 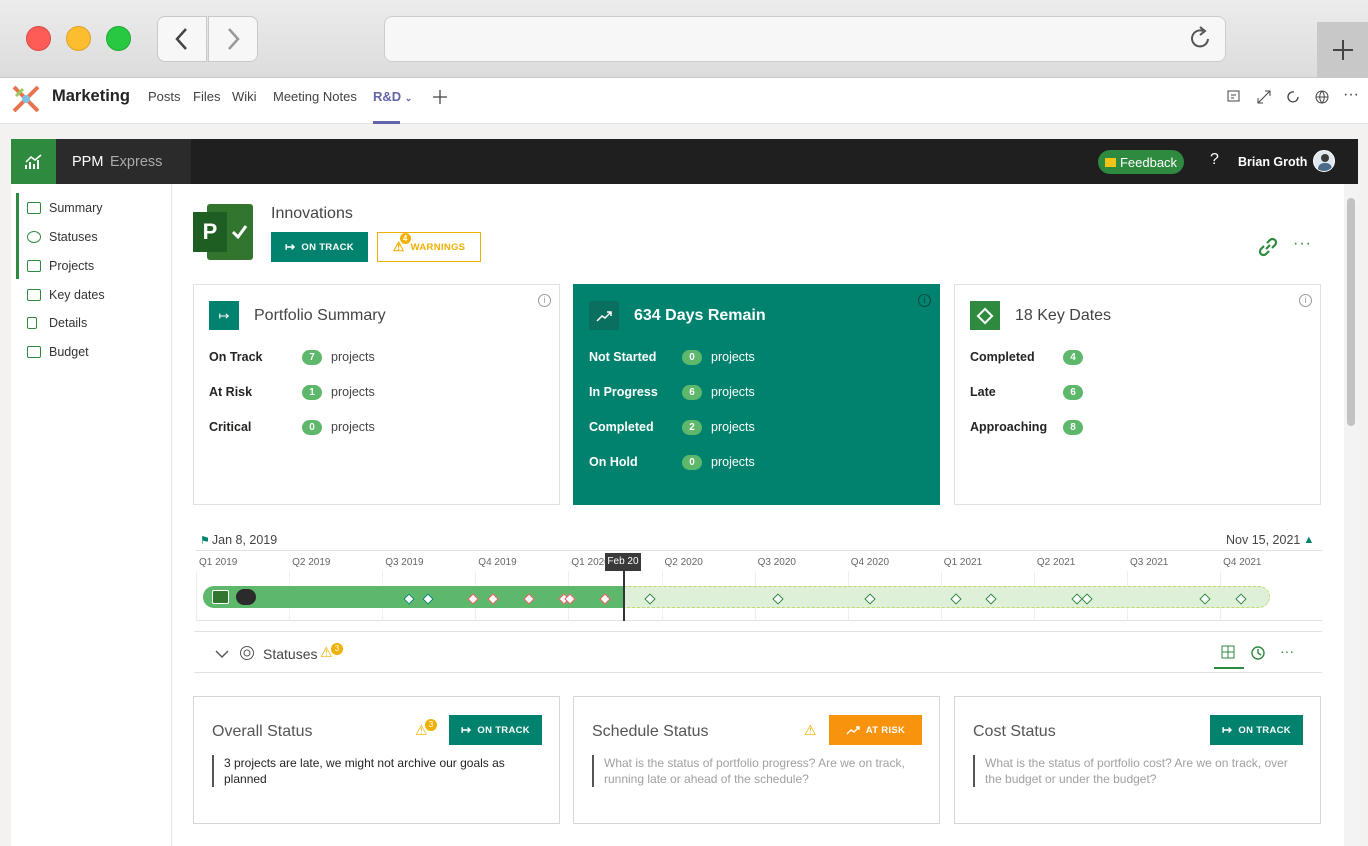 What do you see at coordinates (319, 247) in the screenshot?
I see `on-track-button: ↦ ON TRACK` at bounding box center [319, 247].